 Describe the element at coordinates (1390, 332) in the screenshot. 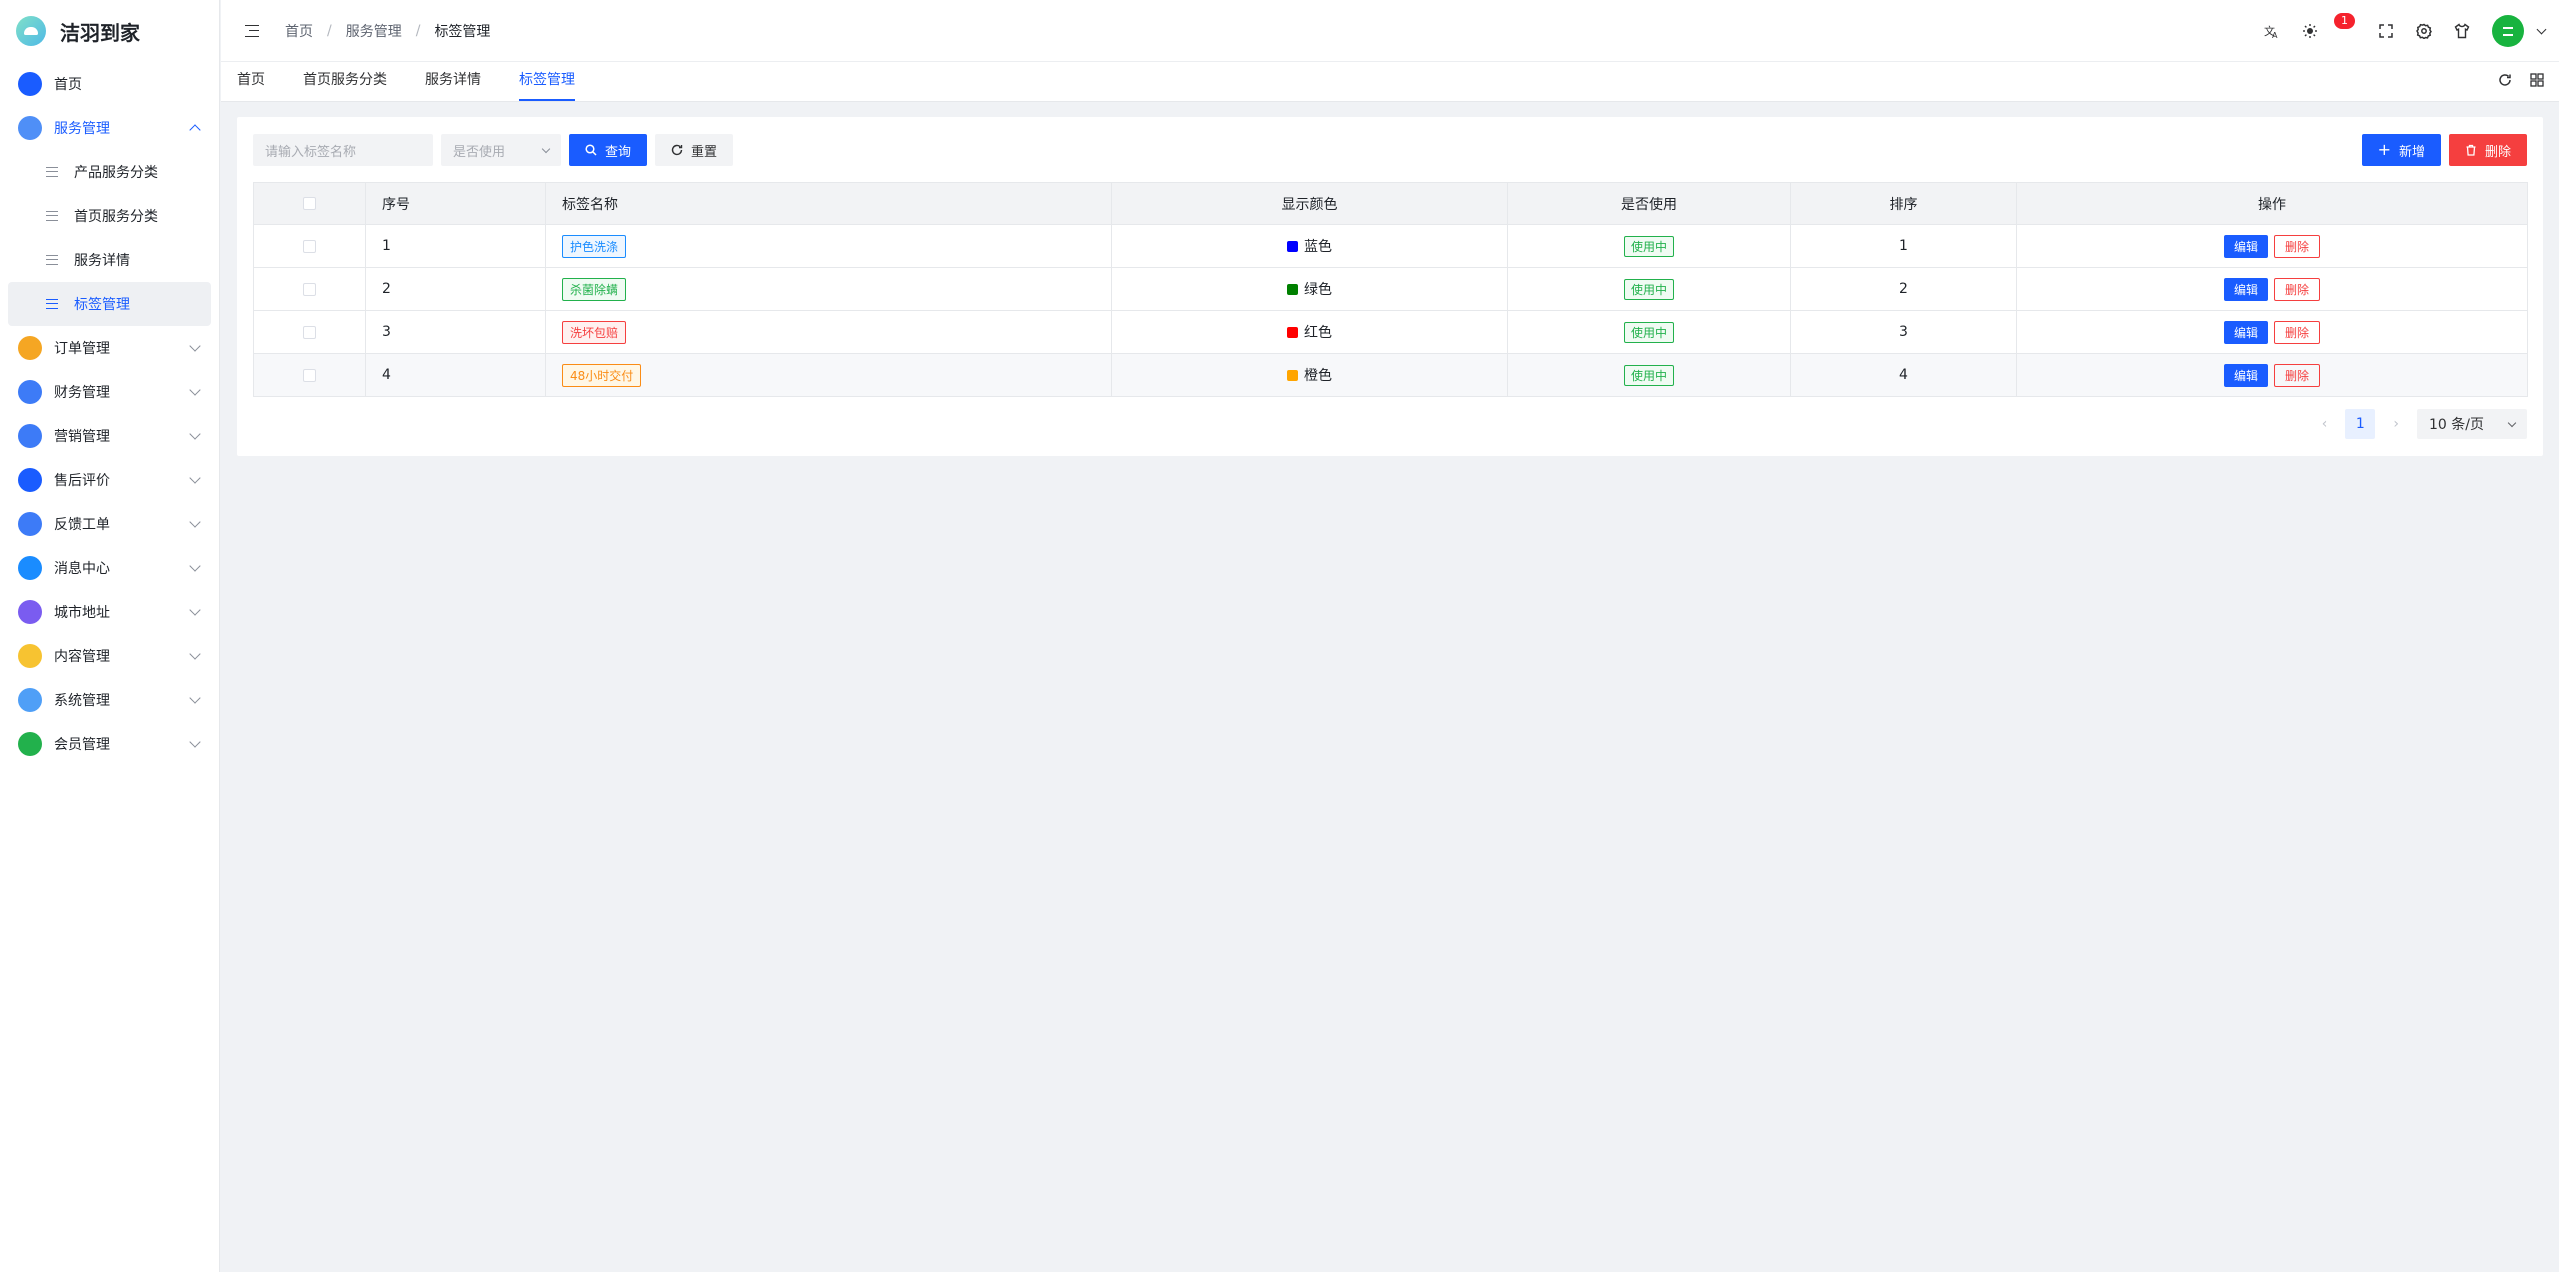

I see `table-row: 3 洗坏包赔 红色 使用中 3 编辑 删除` at that location.